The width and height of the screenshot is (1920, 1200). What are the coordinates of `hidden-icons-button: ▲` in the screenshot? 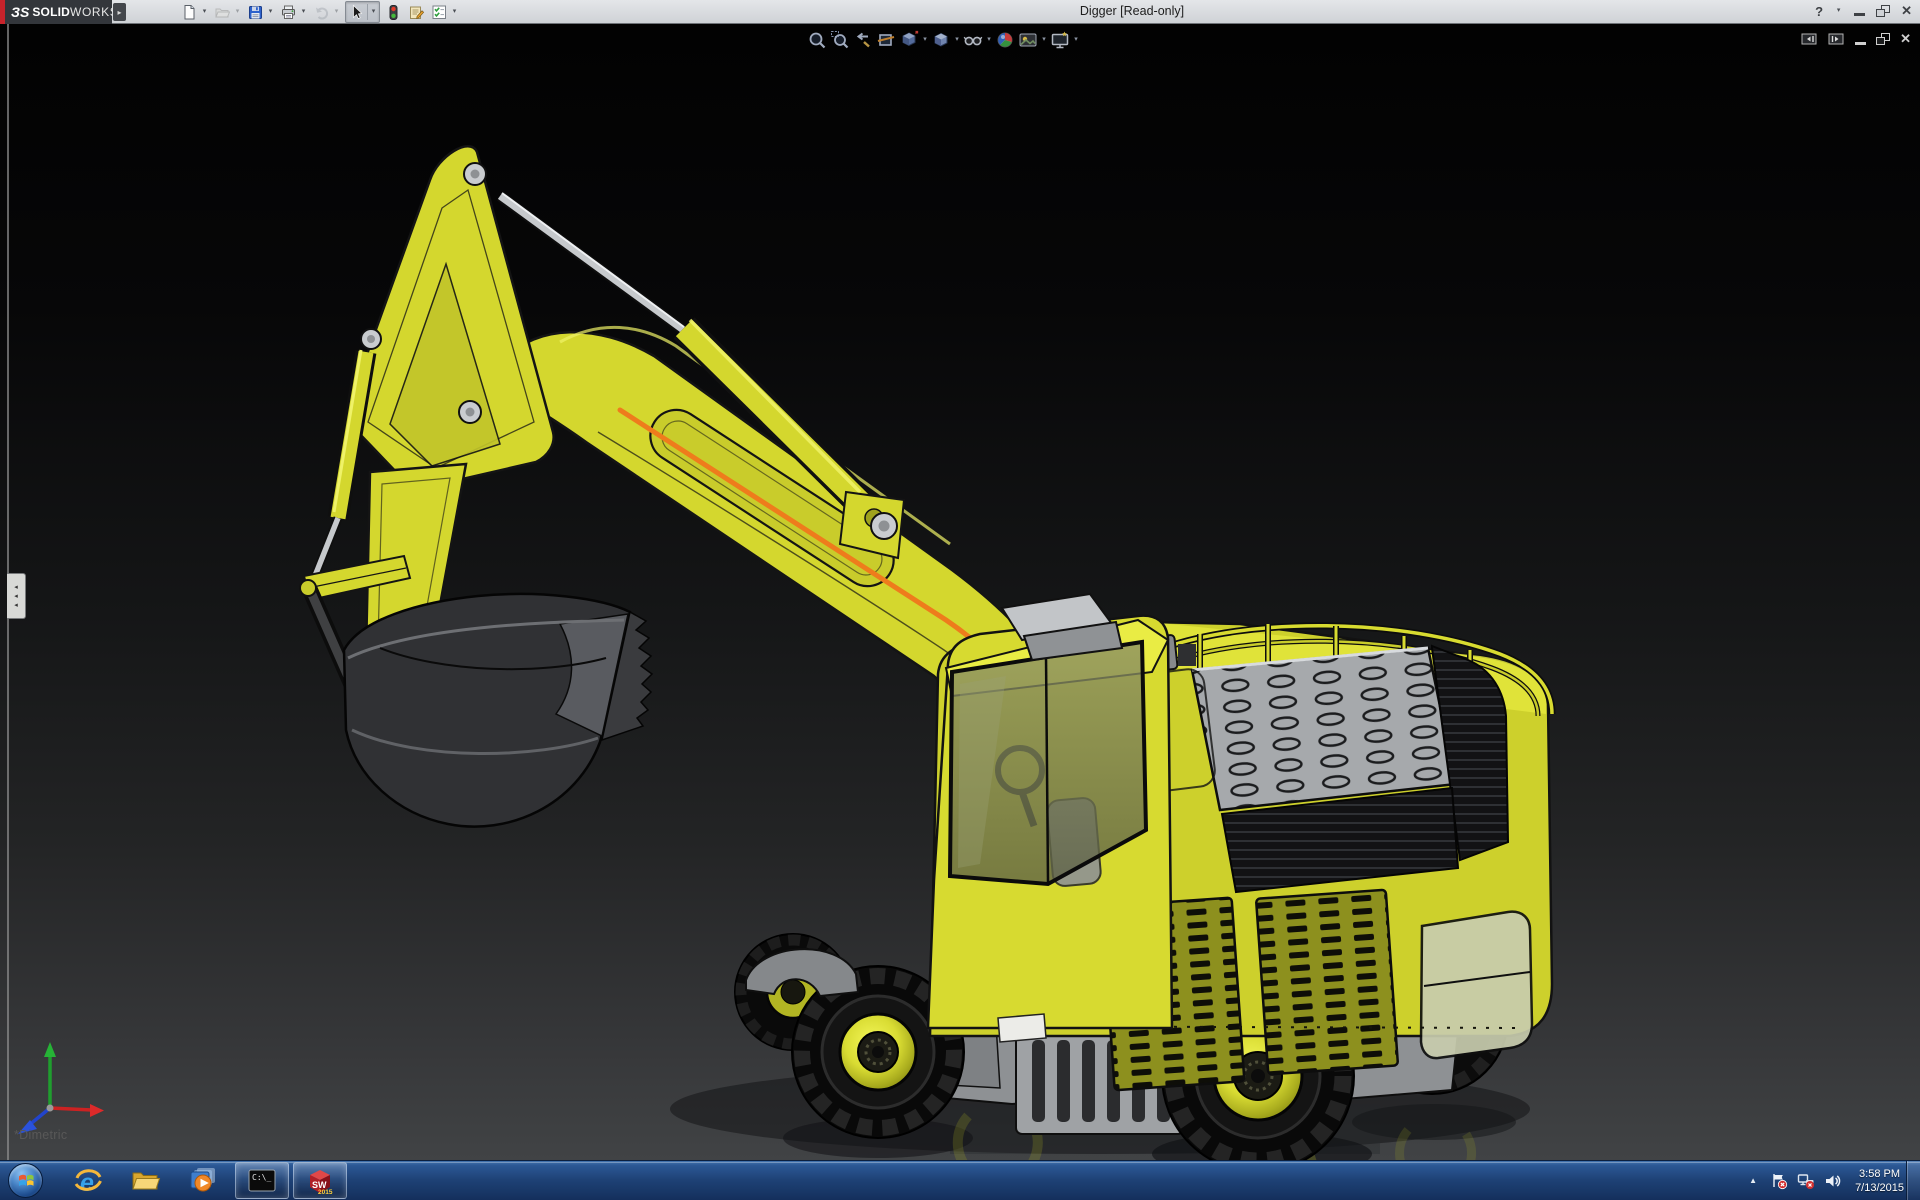 It's located at (1753, 1180).